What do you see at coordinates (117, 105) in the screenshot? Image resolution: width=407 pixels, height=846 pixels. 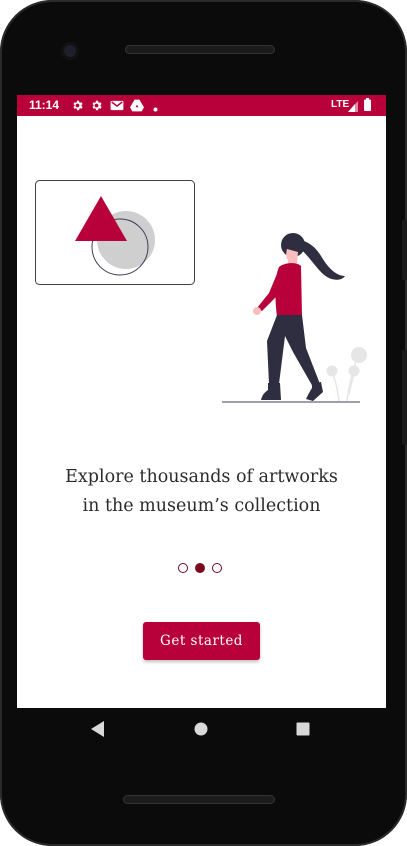 I see `gmail-icon` at bounding box center [117, 105].